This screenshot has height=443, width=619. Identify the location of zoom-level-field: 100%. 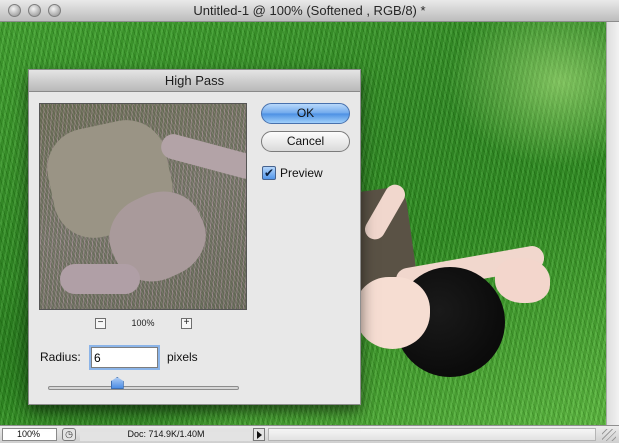
(29, 434).